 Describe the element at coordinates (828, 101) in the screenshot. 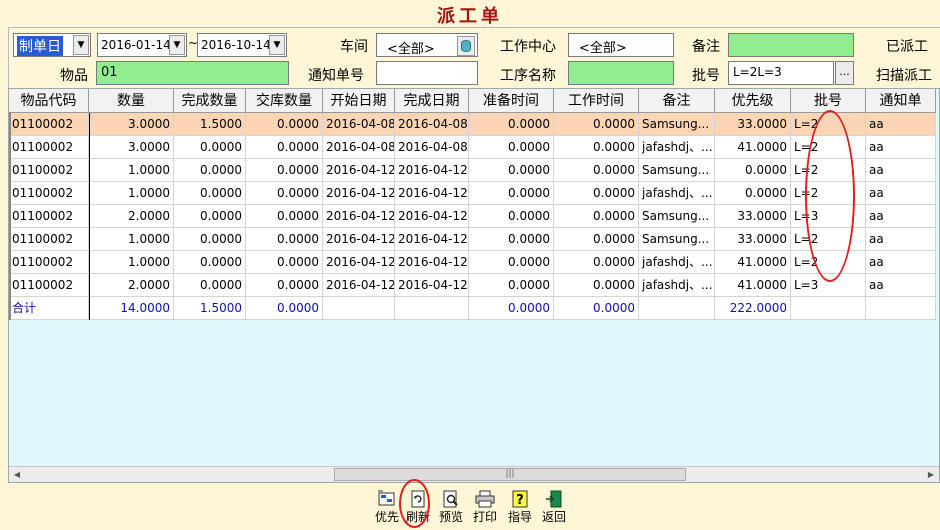

I see `column-header: 批号` at that location.